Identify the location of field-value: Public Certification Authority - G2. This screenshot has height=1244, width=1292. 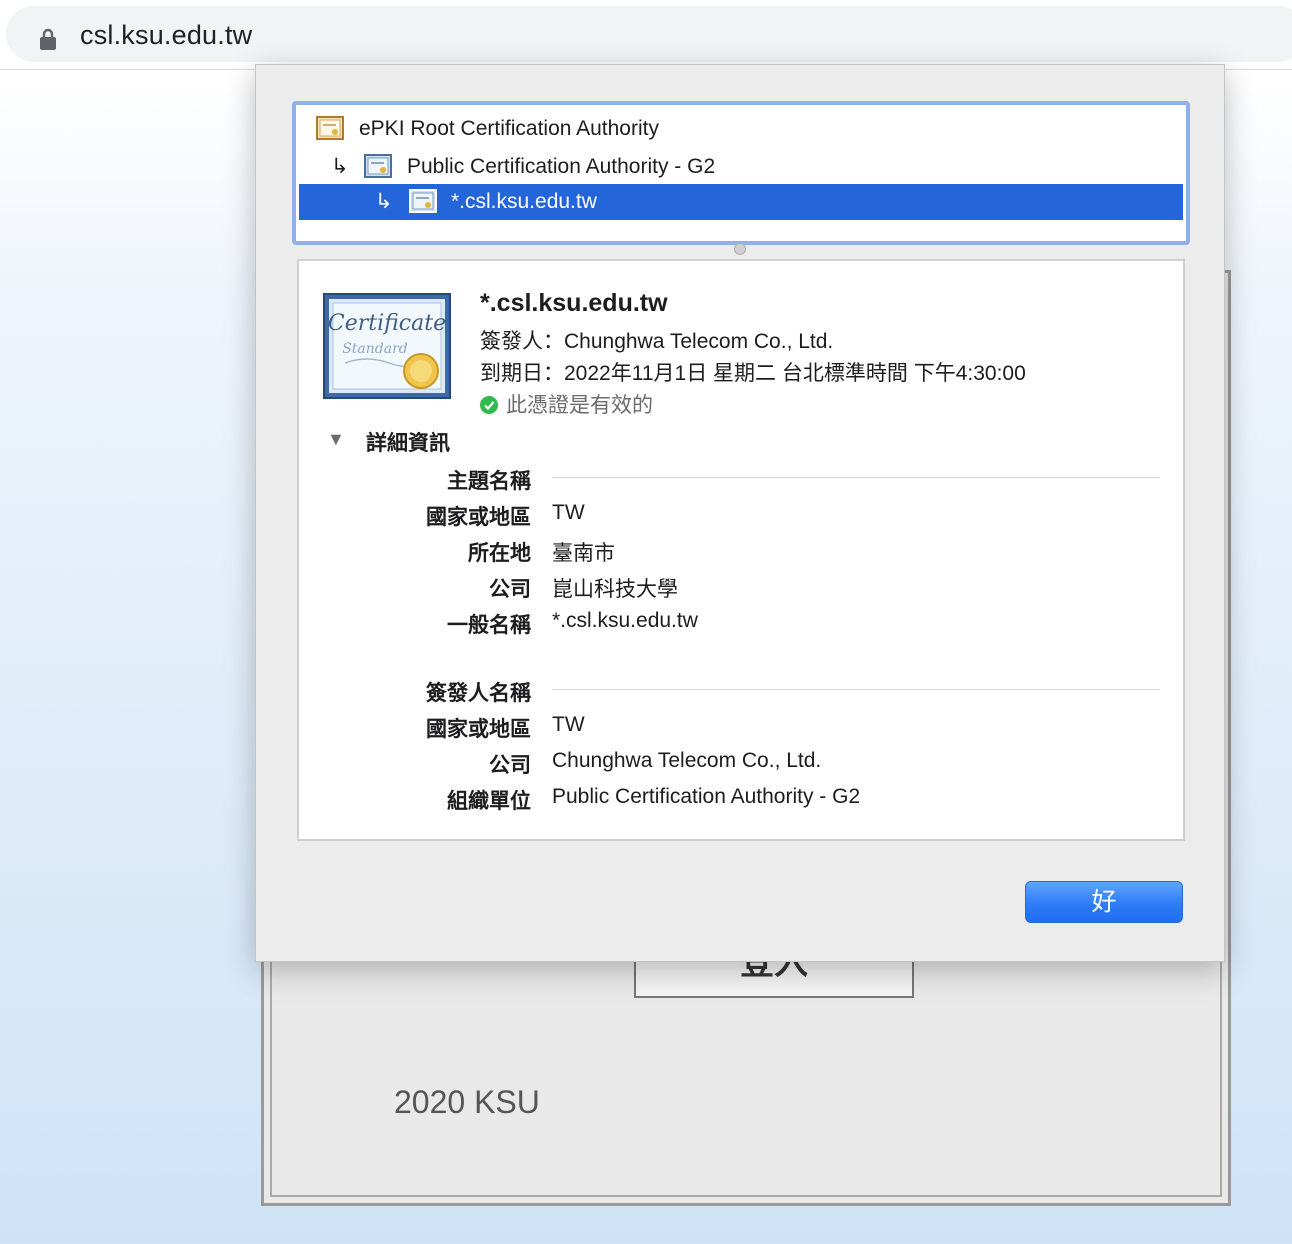
(706, 796).